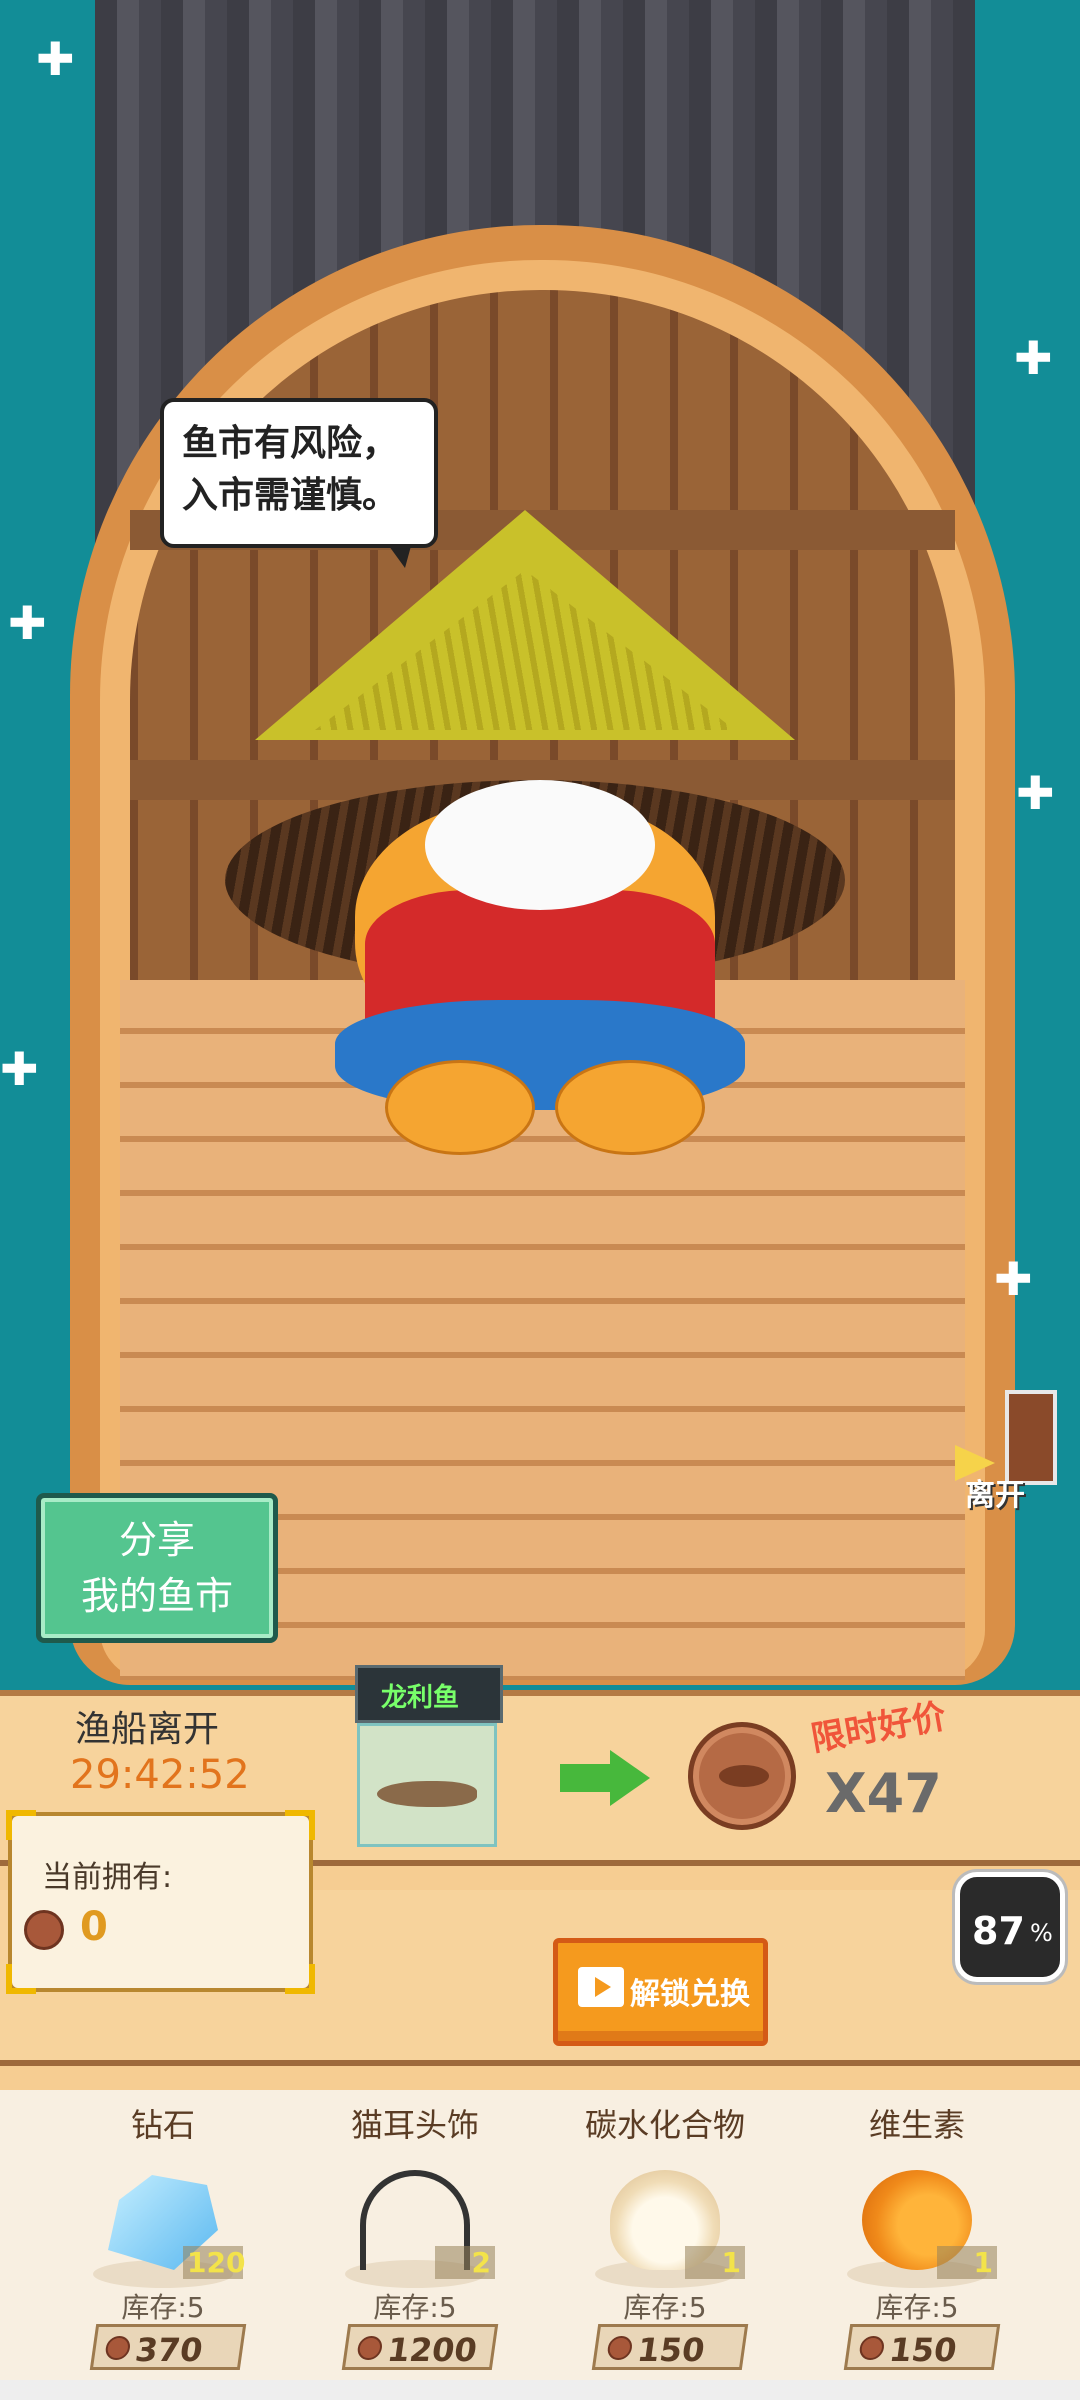 The height and width of the screenshot is (2400, 1080). Describe the element at coordinates (214, 2262) in the screenshot. I see `shop-item-quantity: 120` at that location.